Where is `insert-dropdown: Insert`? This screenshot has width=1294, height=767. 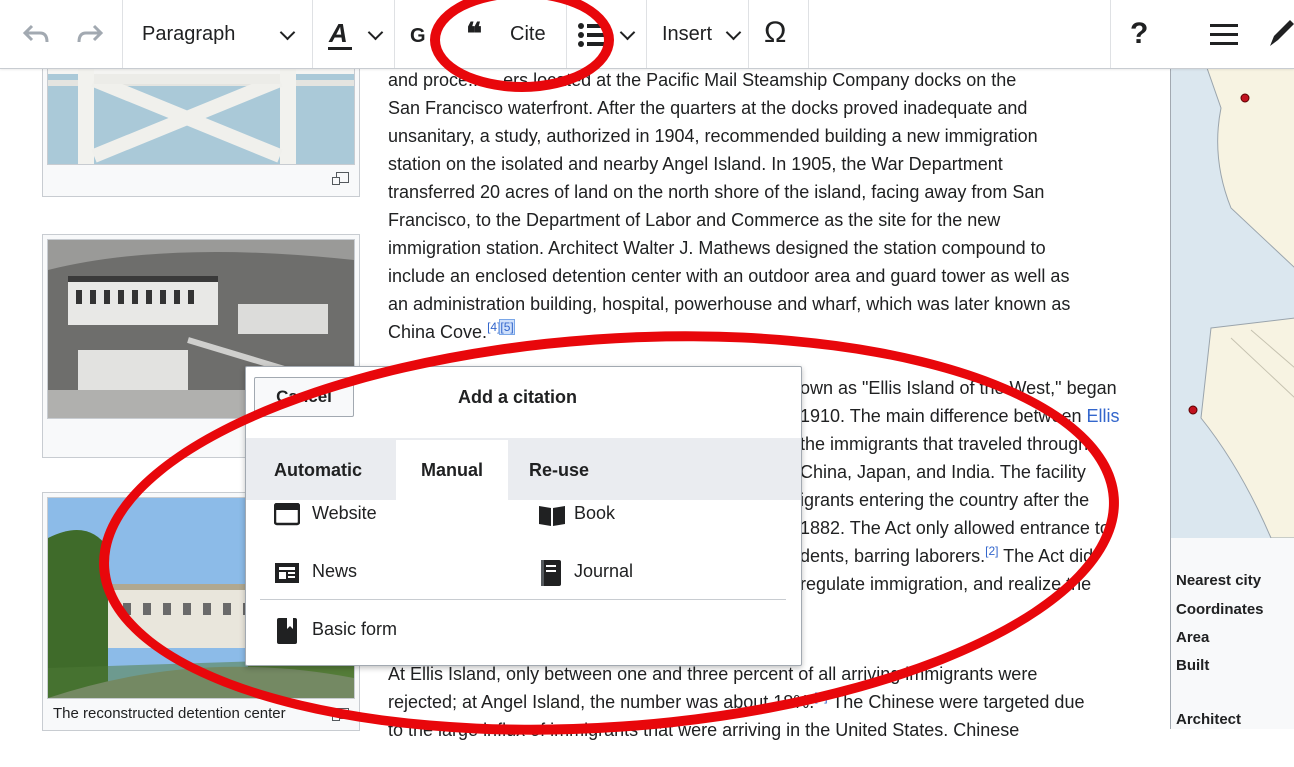
insert-dropdown: Insert is located at coordinates (697, 34).